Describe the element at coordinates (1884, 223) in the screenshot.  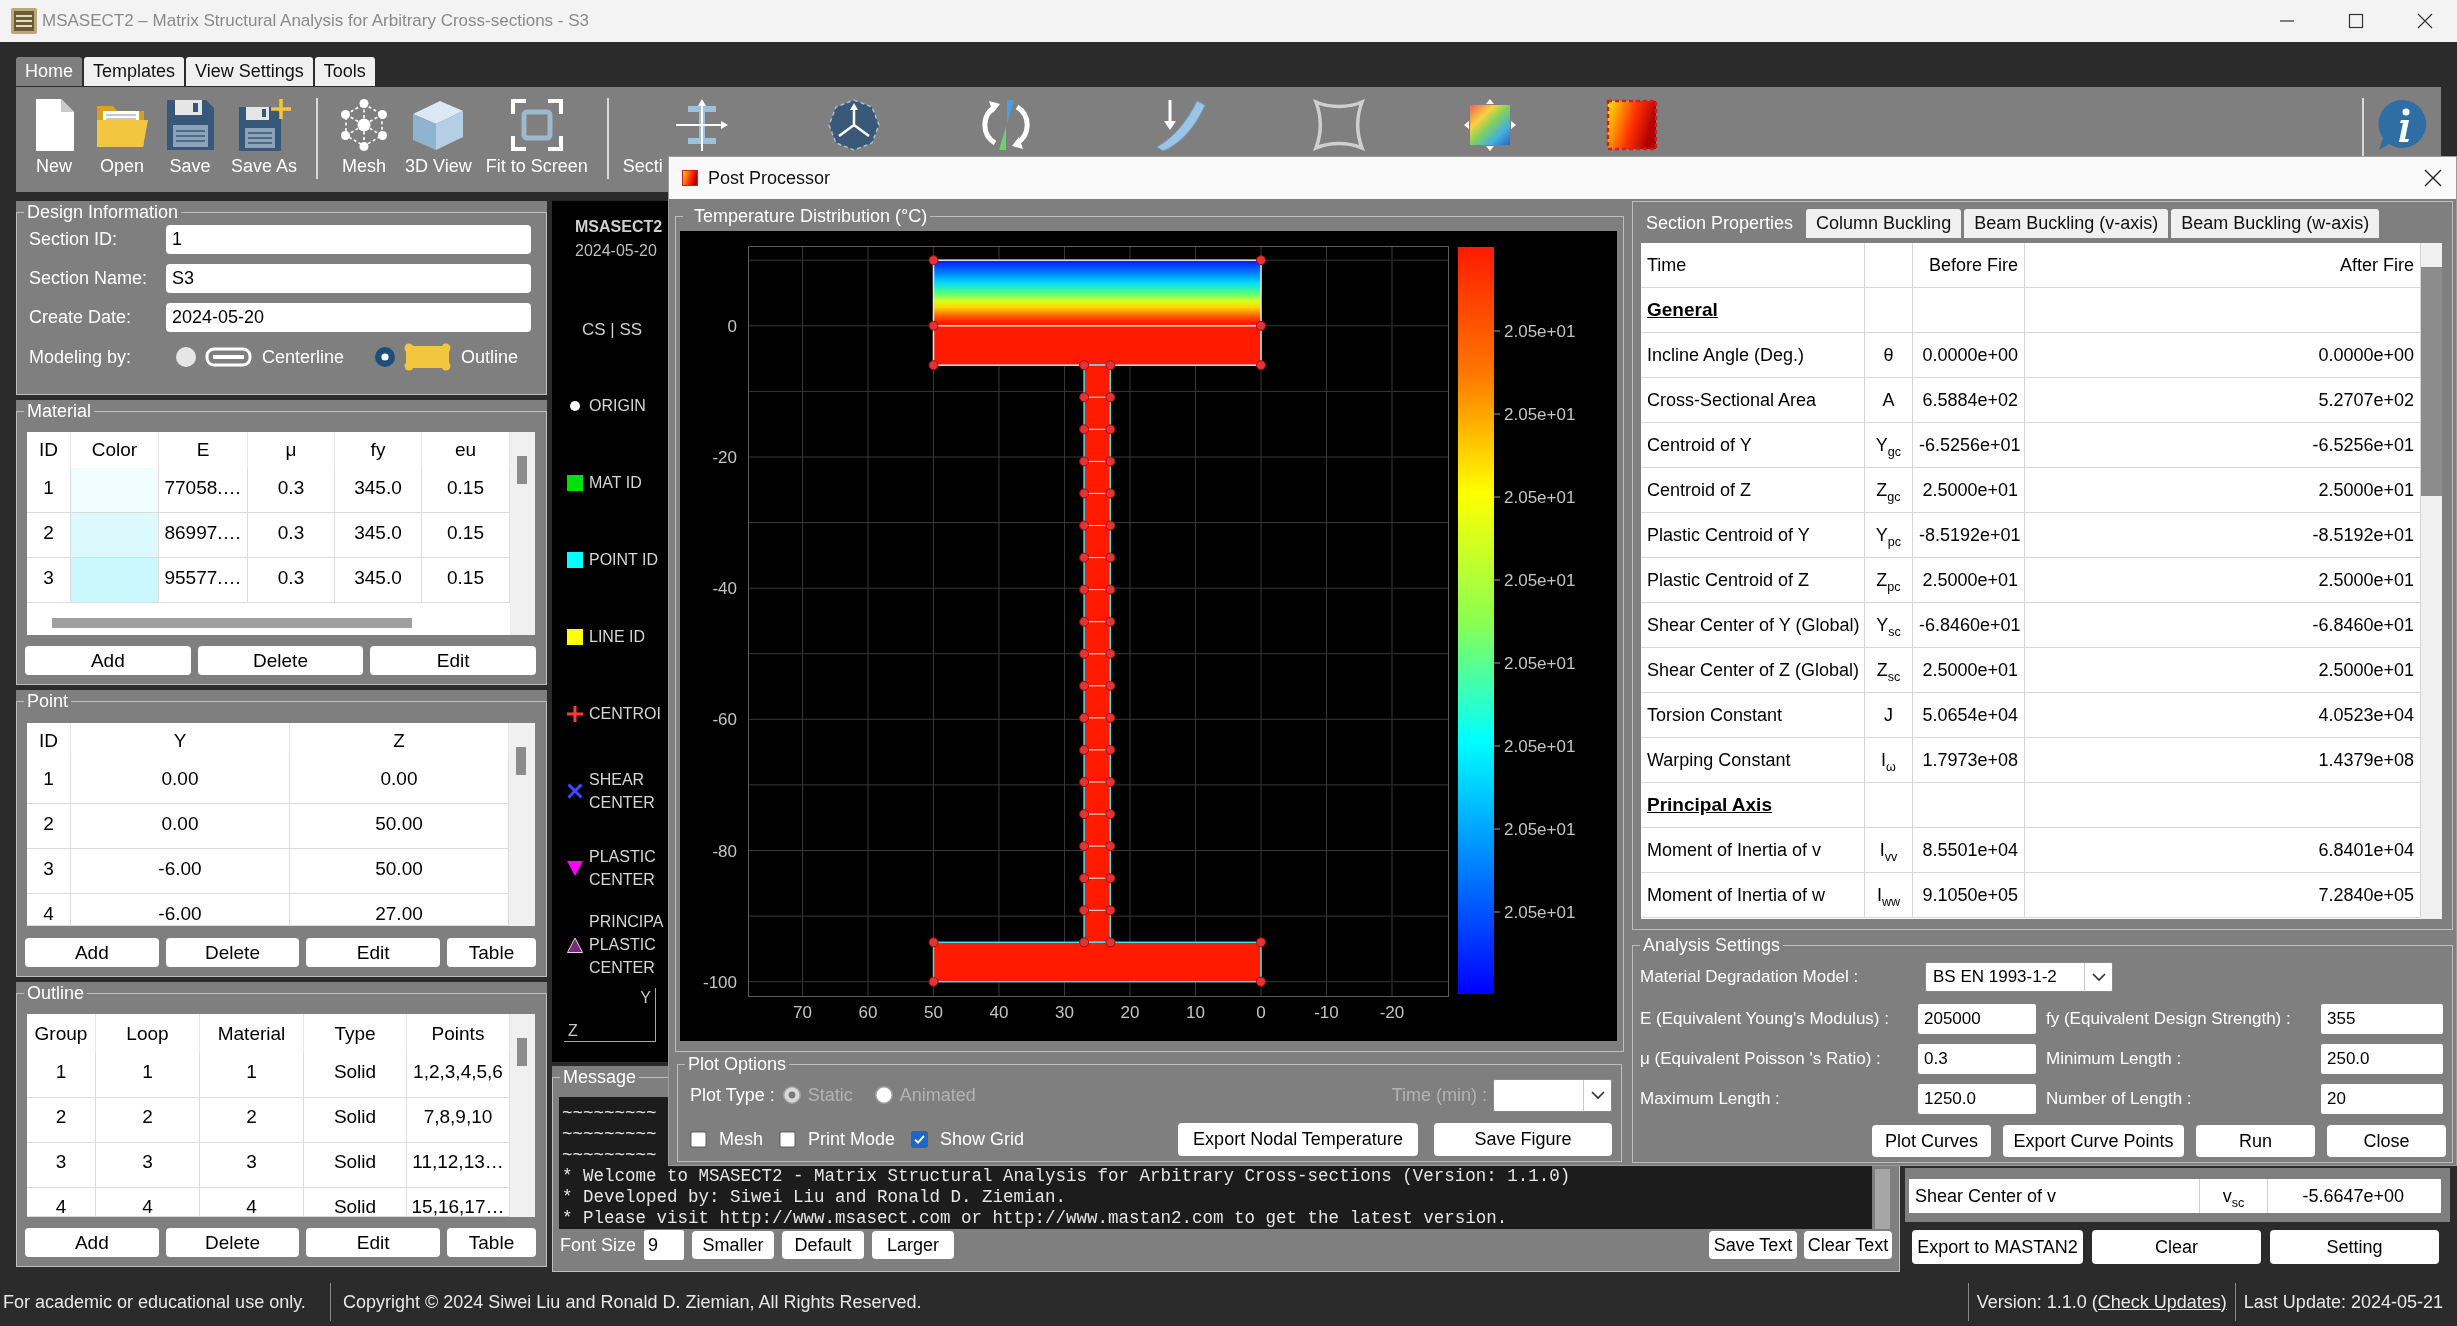
I see `tab: Column Buckling` at that location.